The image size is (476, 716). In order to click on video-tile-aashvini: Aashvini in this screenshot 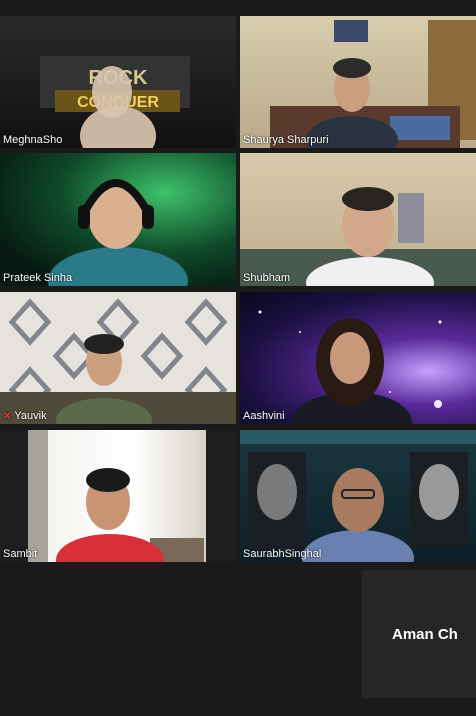, I will do `click(358, 358)`.